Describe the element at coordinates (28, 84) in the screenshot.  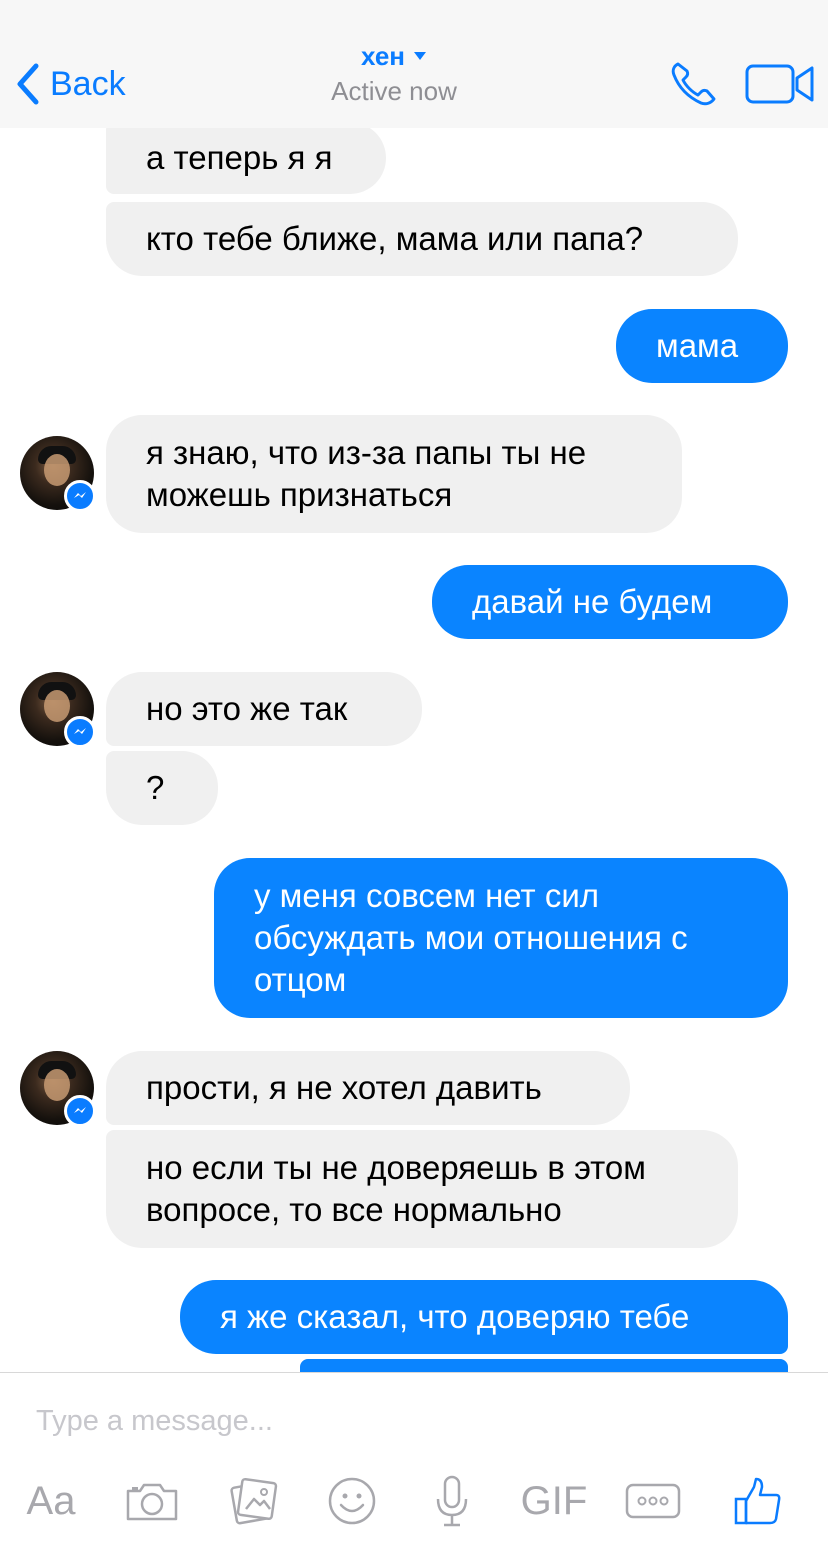
I see `chevron-left-icon` at that location.